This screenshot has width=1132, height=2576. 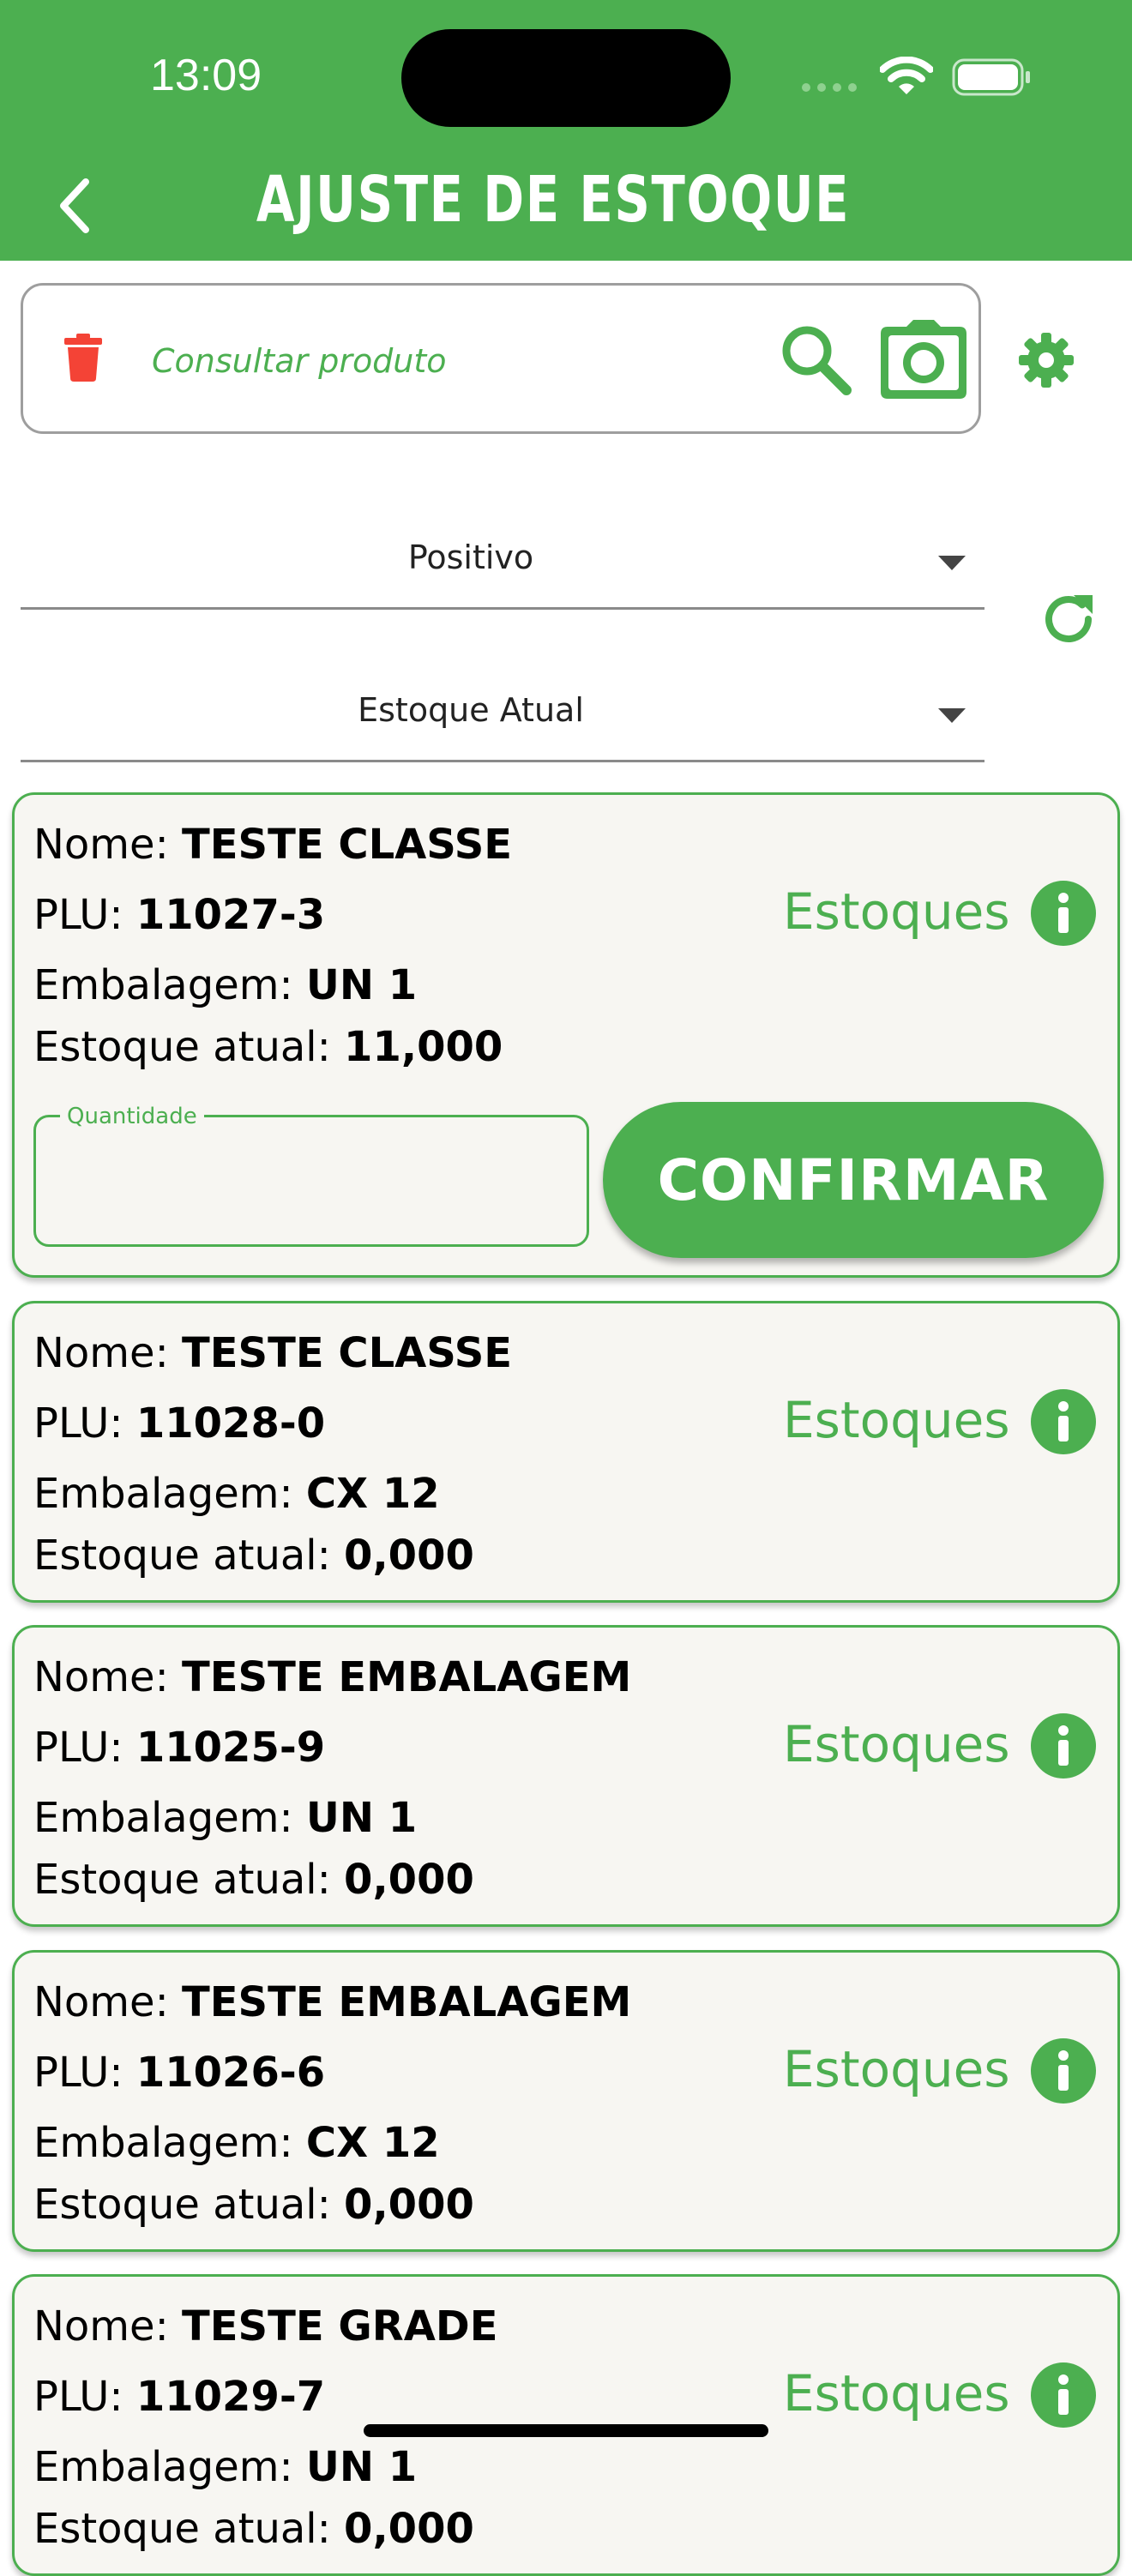 What do you see at coordinates (230, 2073) in the screenshot?
I see `product-plu: 11026-6` at bounding box center [230, 2073].